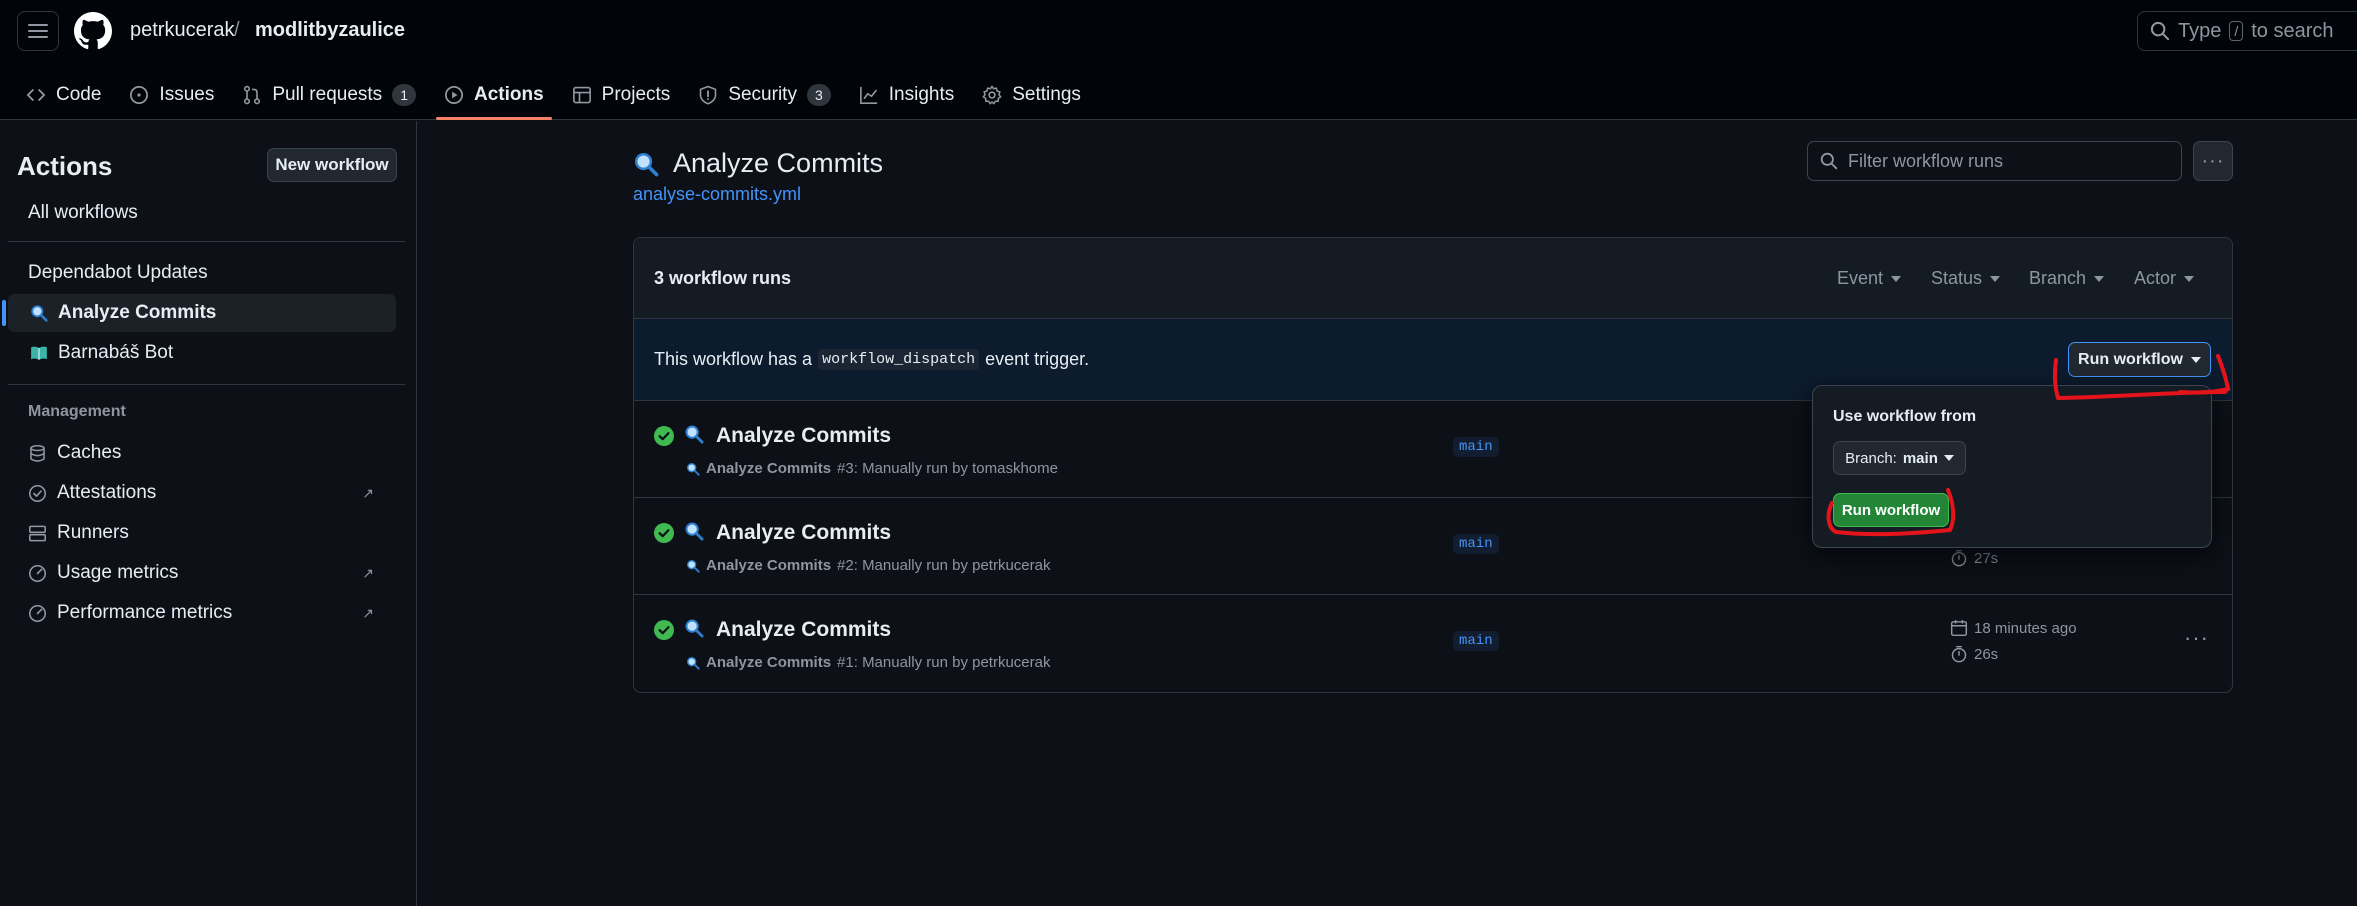  Describe the element at coordinates (37, 573) in the screenshot. I see `meter-icon` at that location.